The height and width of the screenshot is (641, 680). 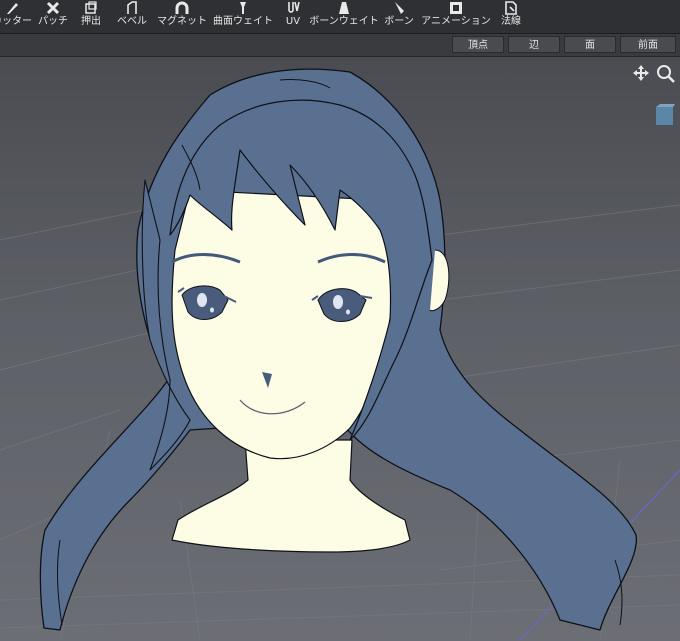 I want to click on tool-bone-weight: ボーンウェイト, so click(x=344, y=16).